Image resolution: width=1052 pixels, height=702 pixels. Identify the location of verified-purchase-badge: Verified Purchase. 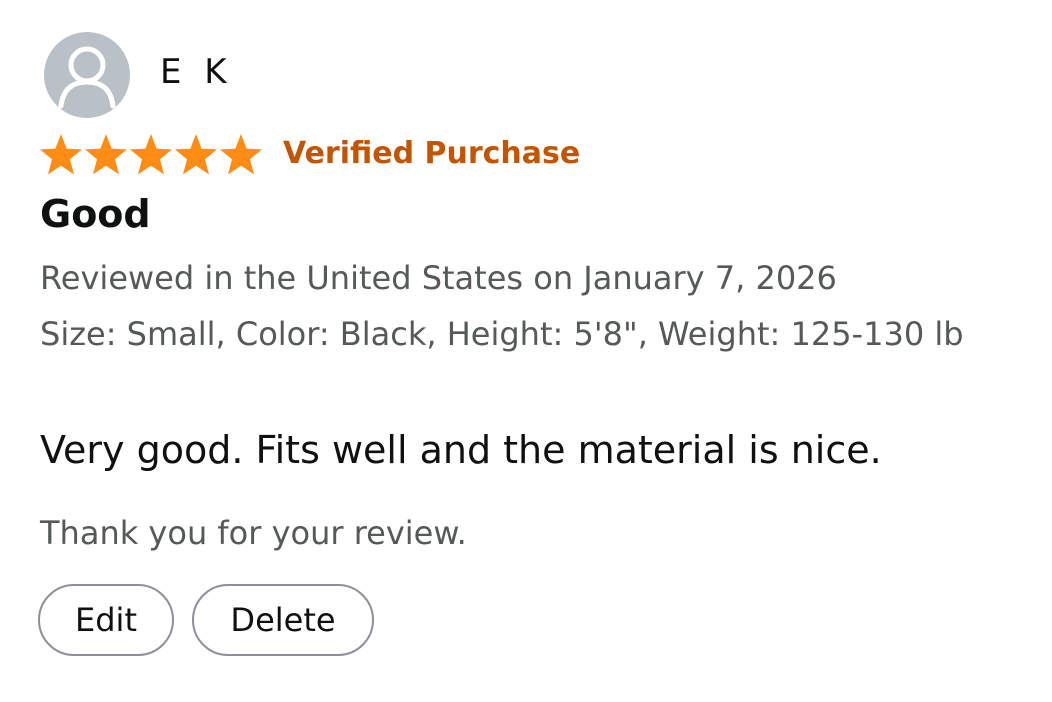
(432, 153).